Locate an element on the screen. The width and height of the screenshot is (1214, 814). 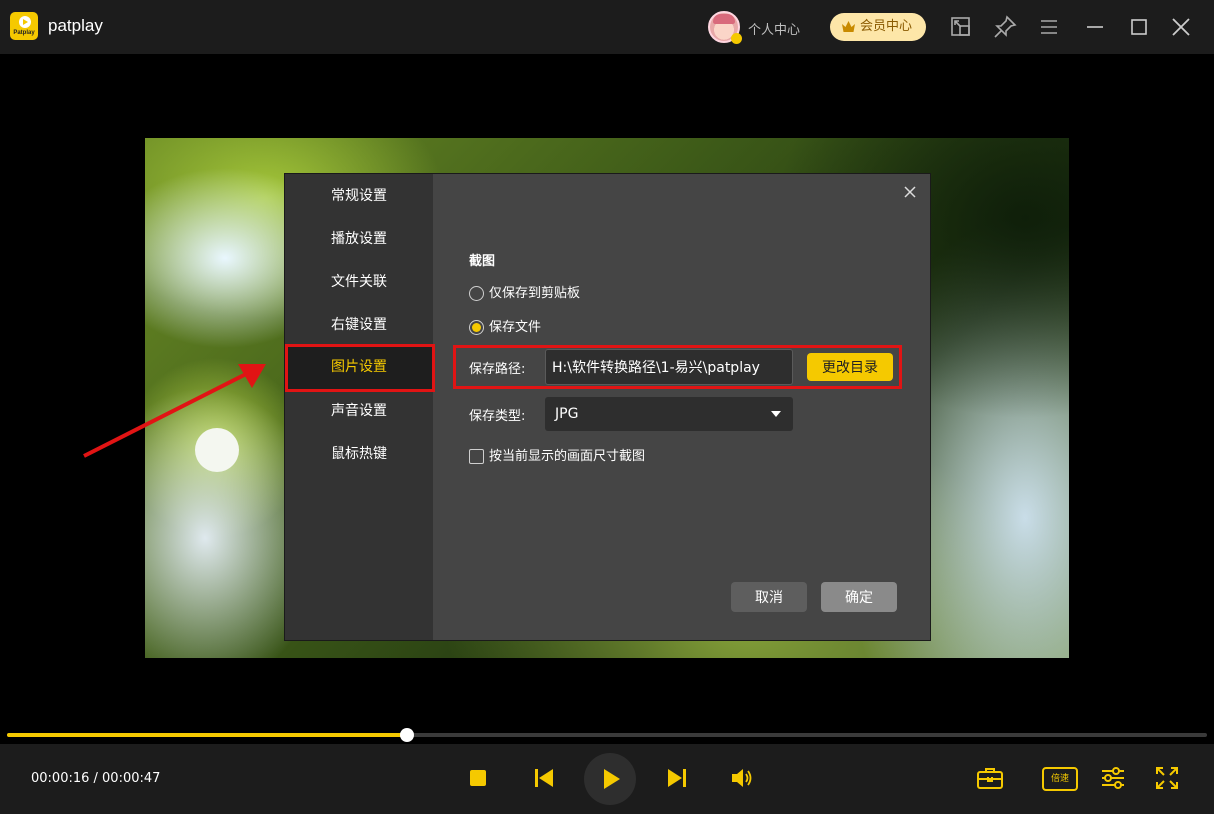
mini-mode-button is located at coordinates (961, 27).